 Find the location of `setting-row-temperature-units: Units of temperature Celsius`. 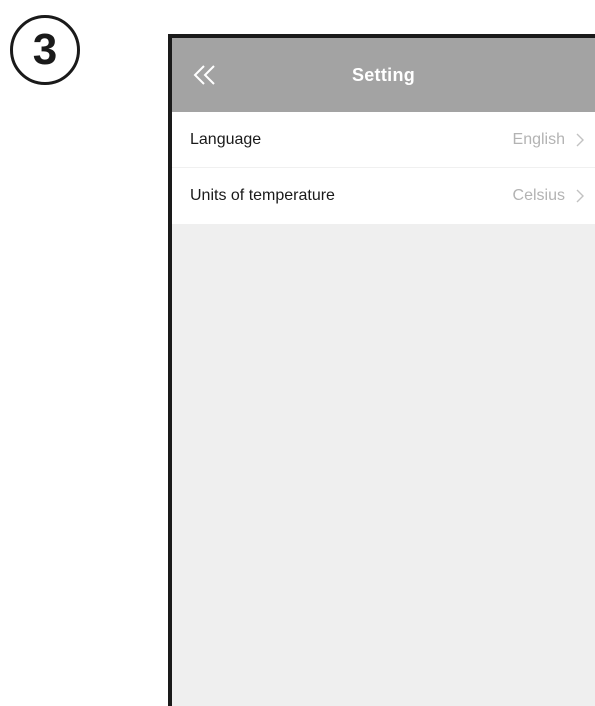

setting-row-temperature-units: Units of temperature Celsius is located at coordinates (383, 196).